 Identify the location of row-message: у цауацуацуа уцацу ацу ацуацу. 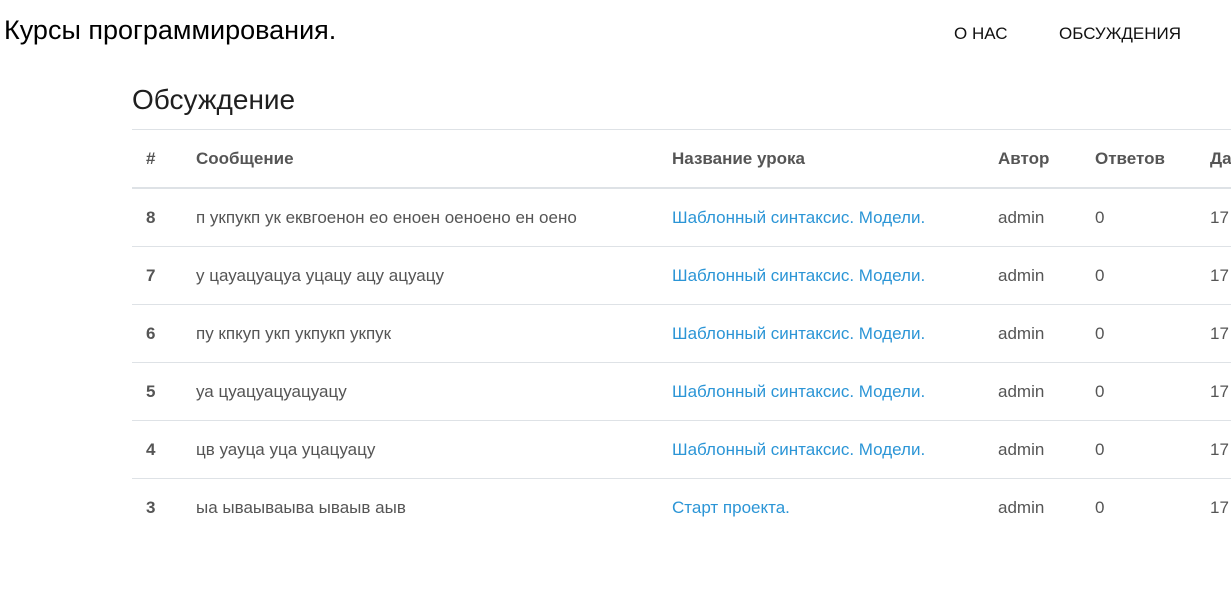
(434, 275).